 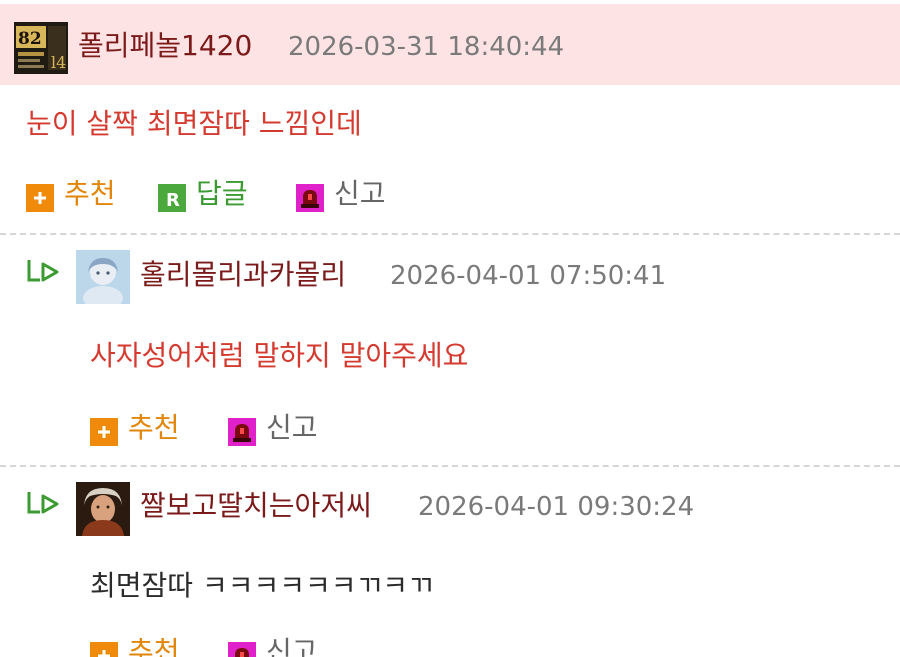 I want to click on avatar: 82 l4, so click(x=41, y=48).